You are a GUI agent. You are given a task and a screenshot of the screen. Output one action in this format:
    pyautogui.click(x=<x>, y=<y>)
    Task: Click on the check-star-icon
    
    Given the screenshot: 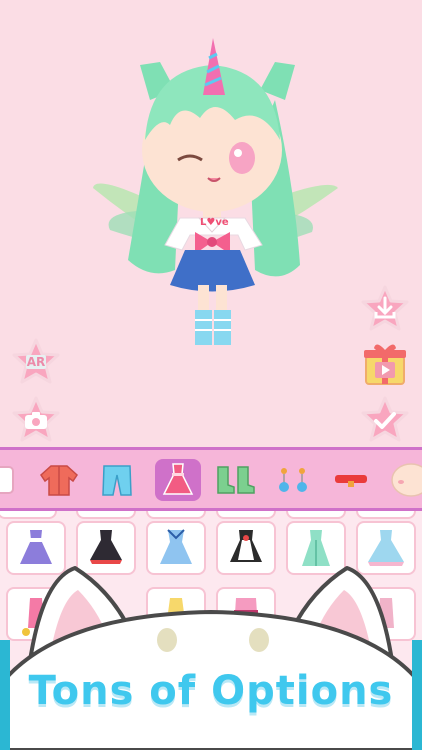 What is the action you would take?
    pyautogui.click(x=385, y=419)
    